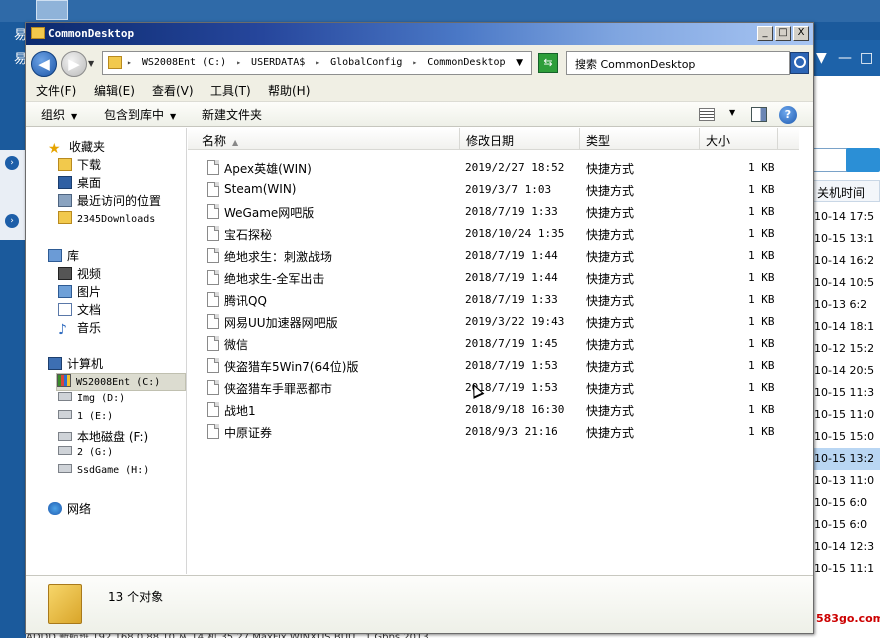  What do you see at coordinates (844, 238) in the screenshot?
I see `background-table-cell: 10-15 13:1` at bounding box center [844, 238].